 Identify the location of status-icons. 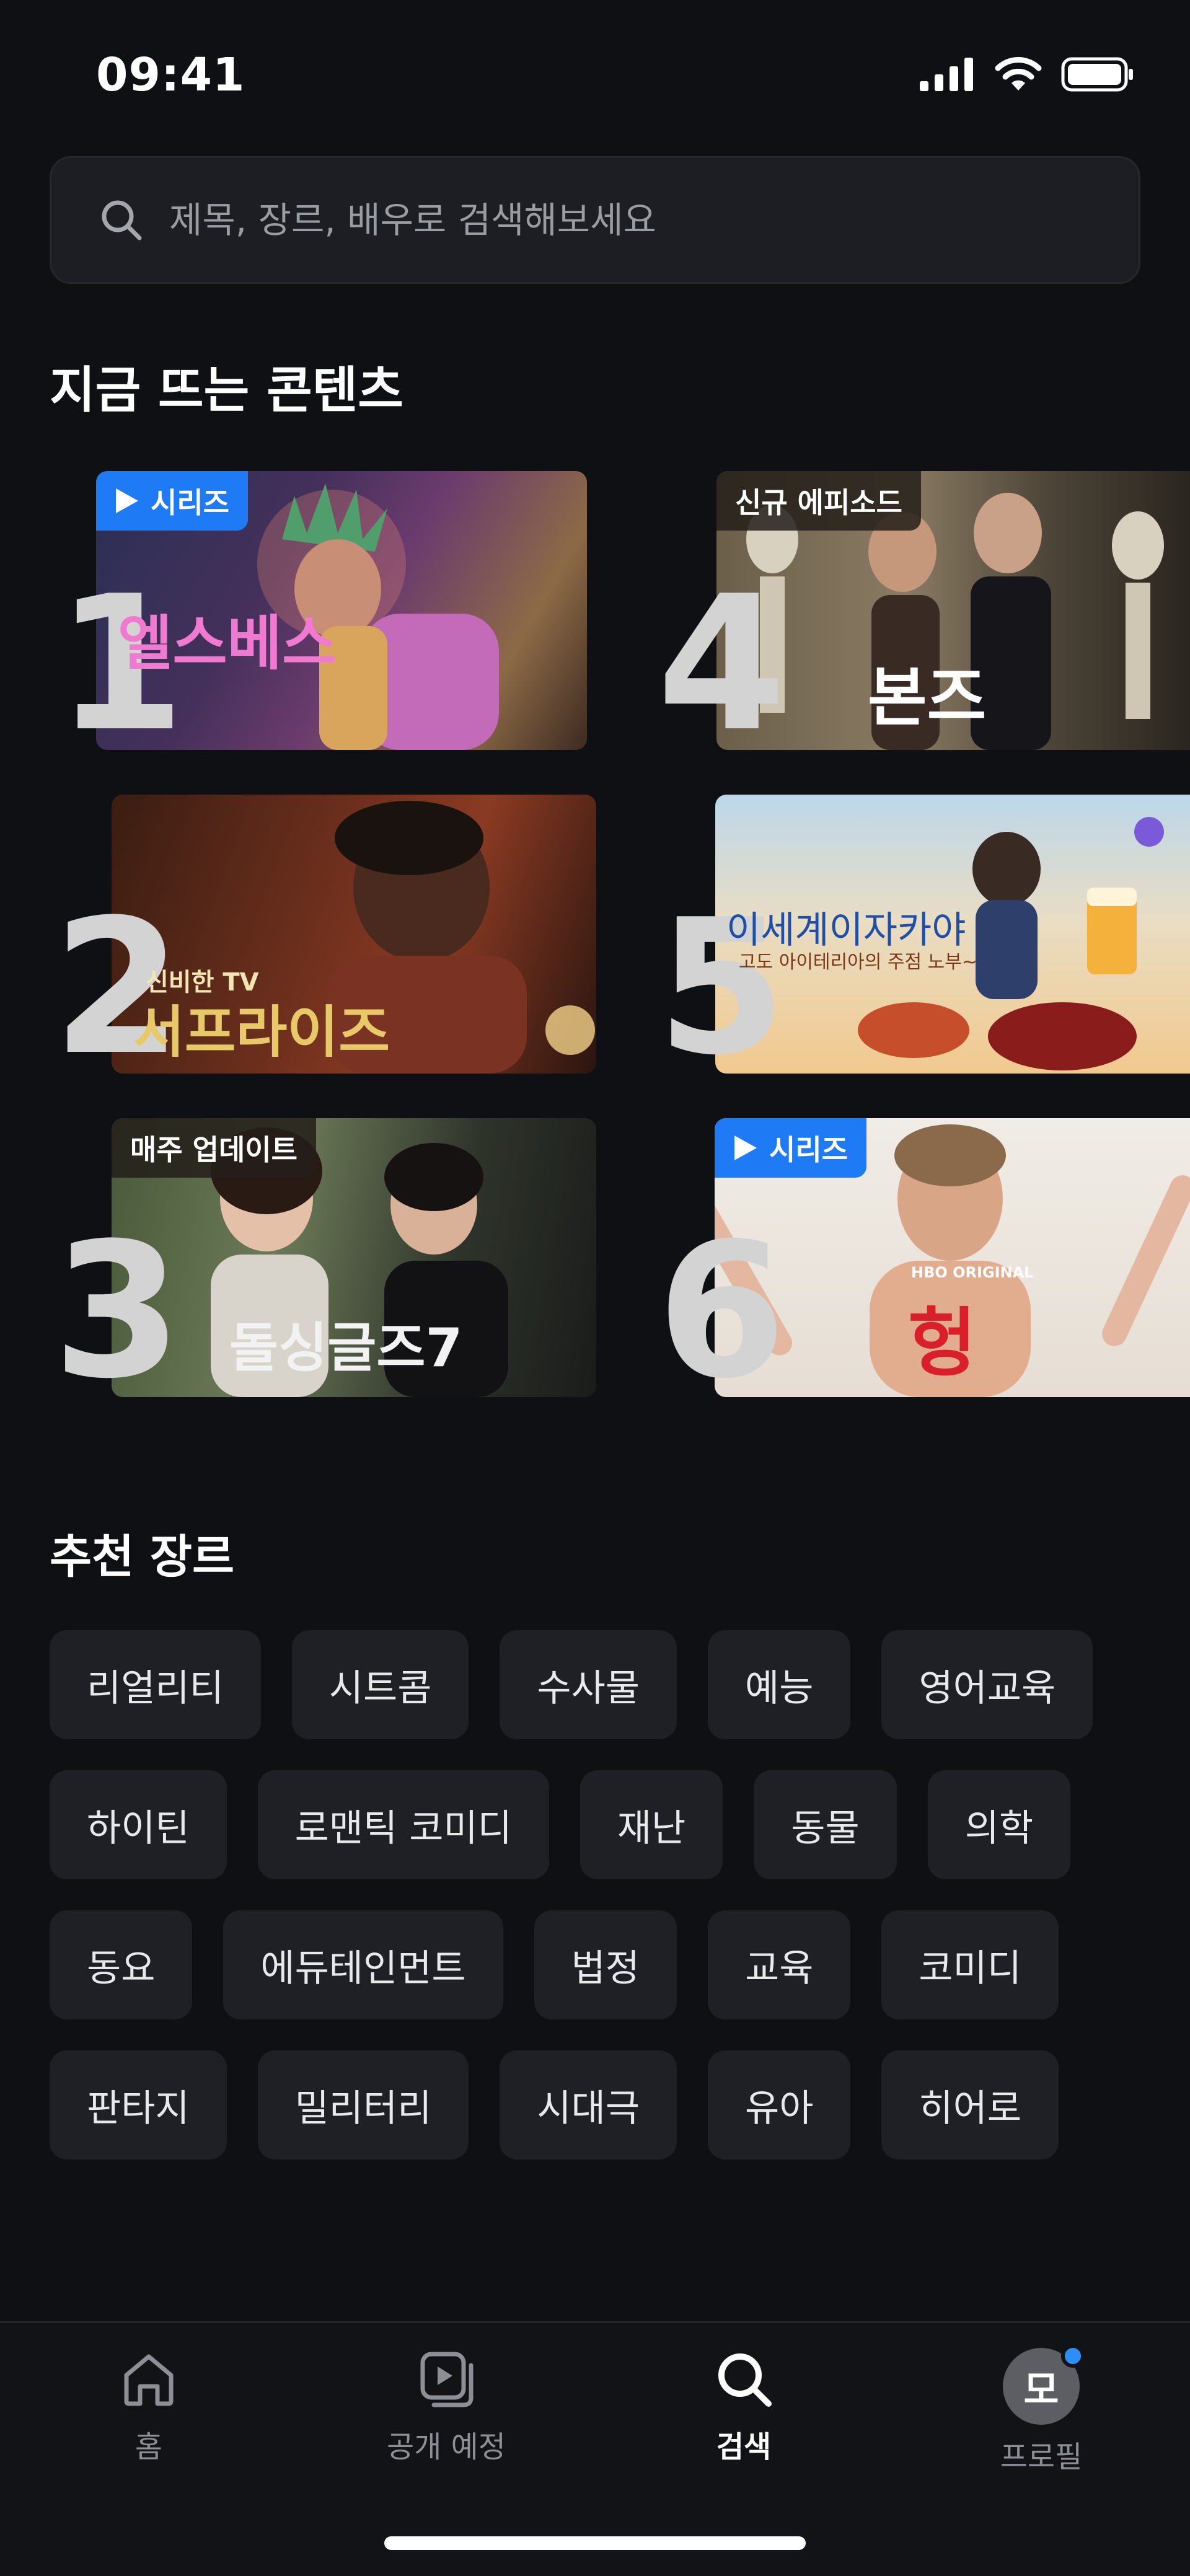
(1027, 74).